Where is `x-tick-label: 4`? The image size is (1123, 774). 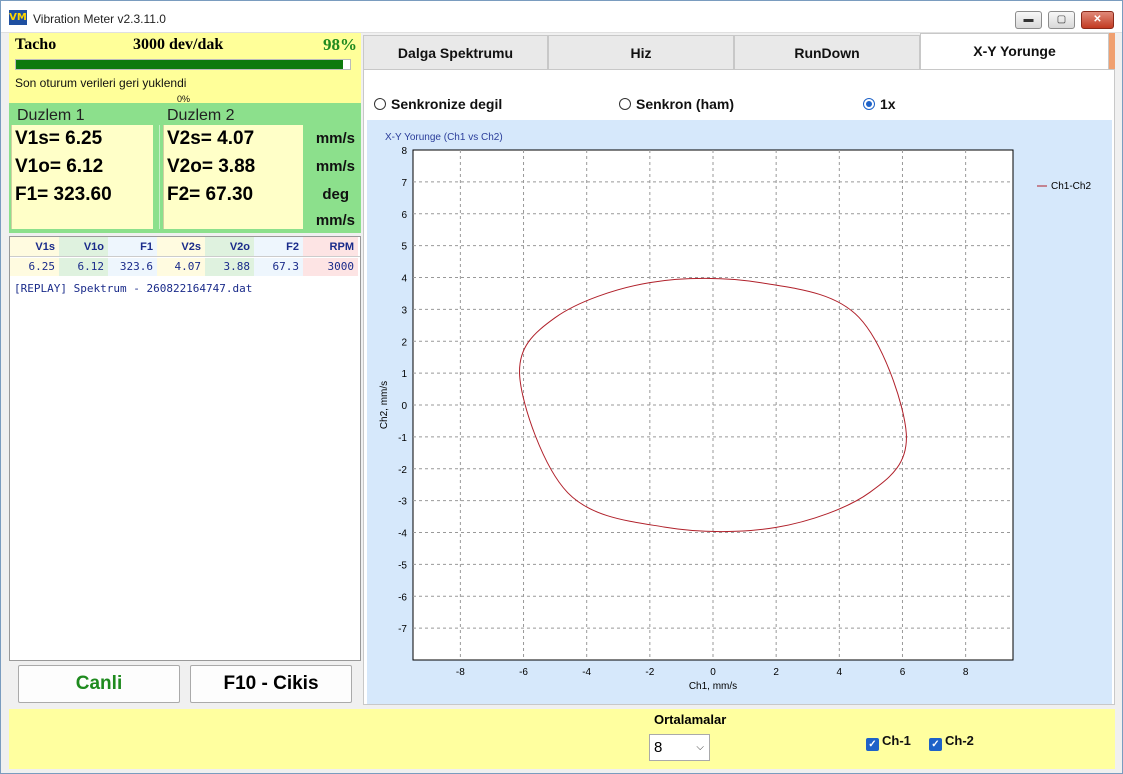 x-tick-label: 4 is located at coordinates (840, 672).